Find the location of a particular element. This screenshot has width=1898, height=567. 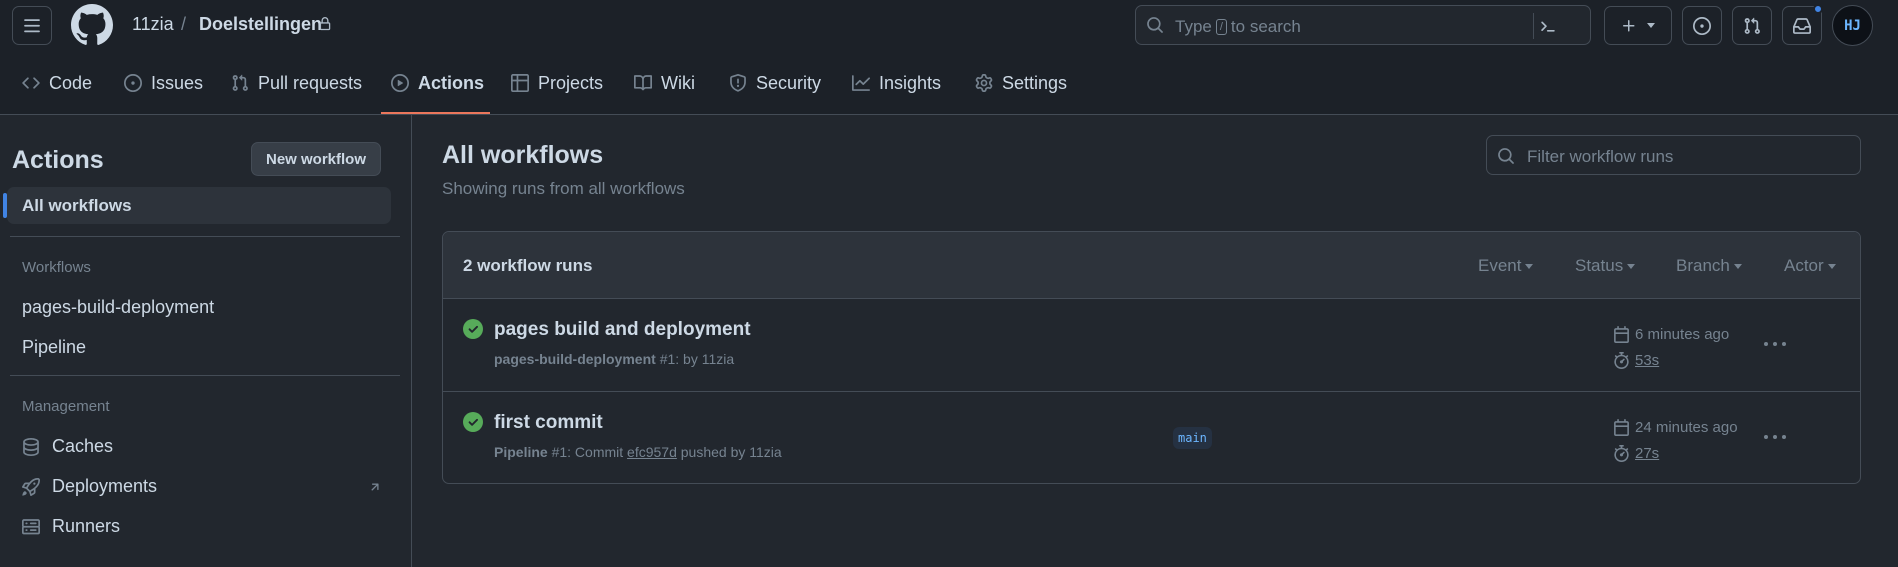

run-duration-text: 53s is located at coordinates (1647, 360).